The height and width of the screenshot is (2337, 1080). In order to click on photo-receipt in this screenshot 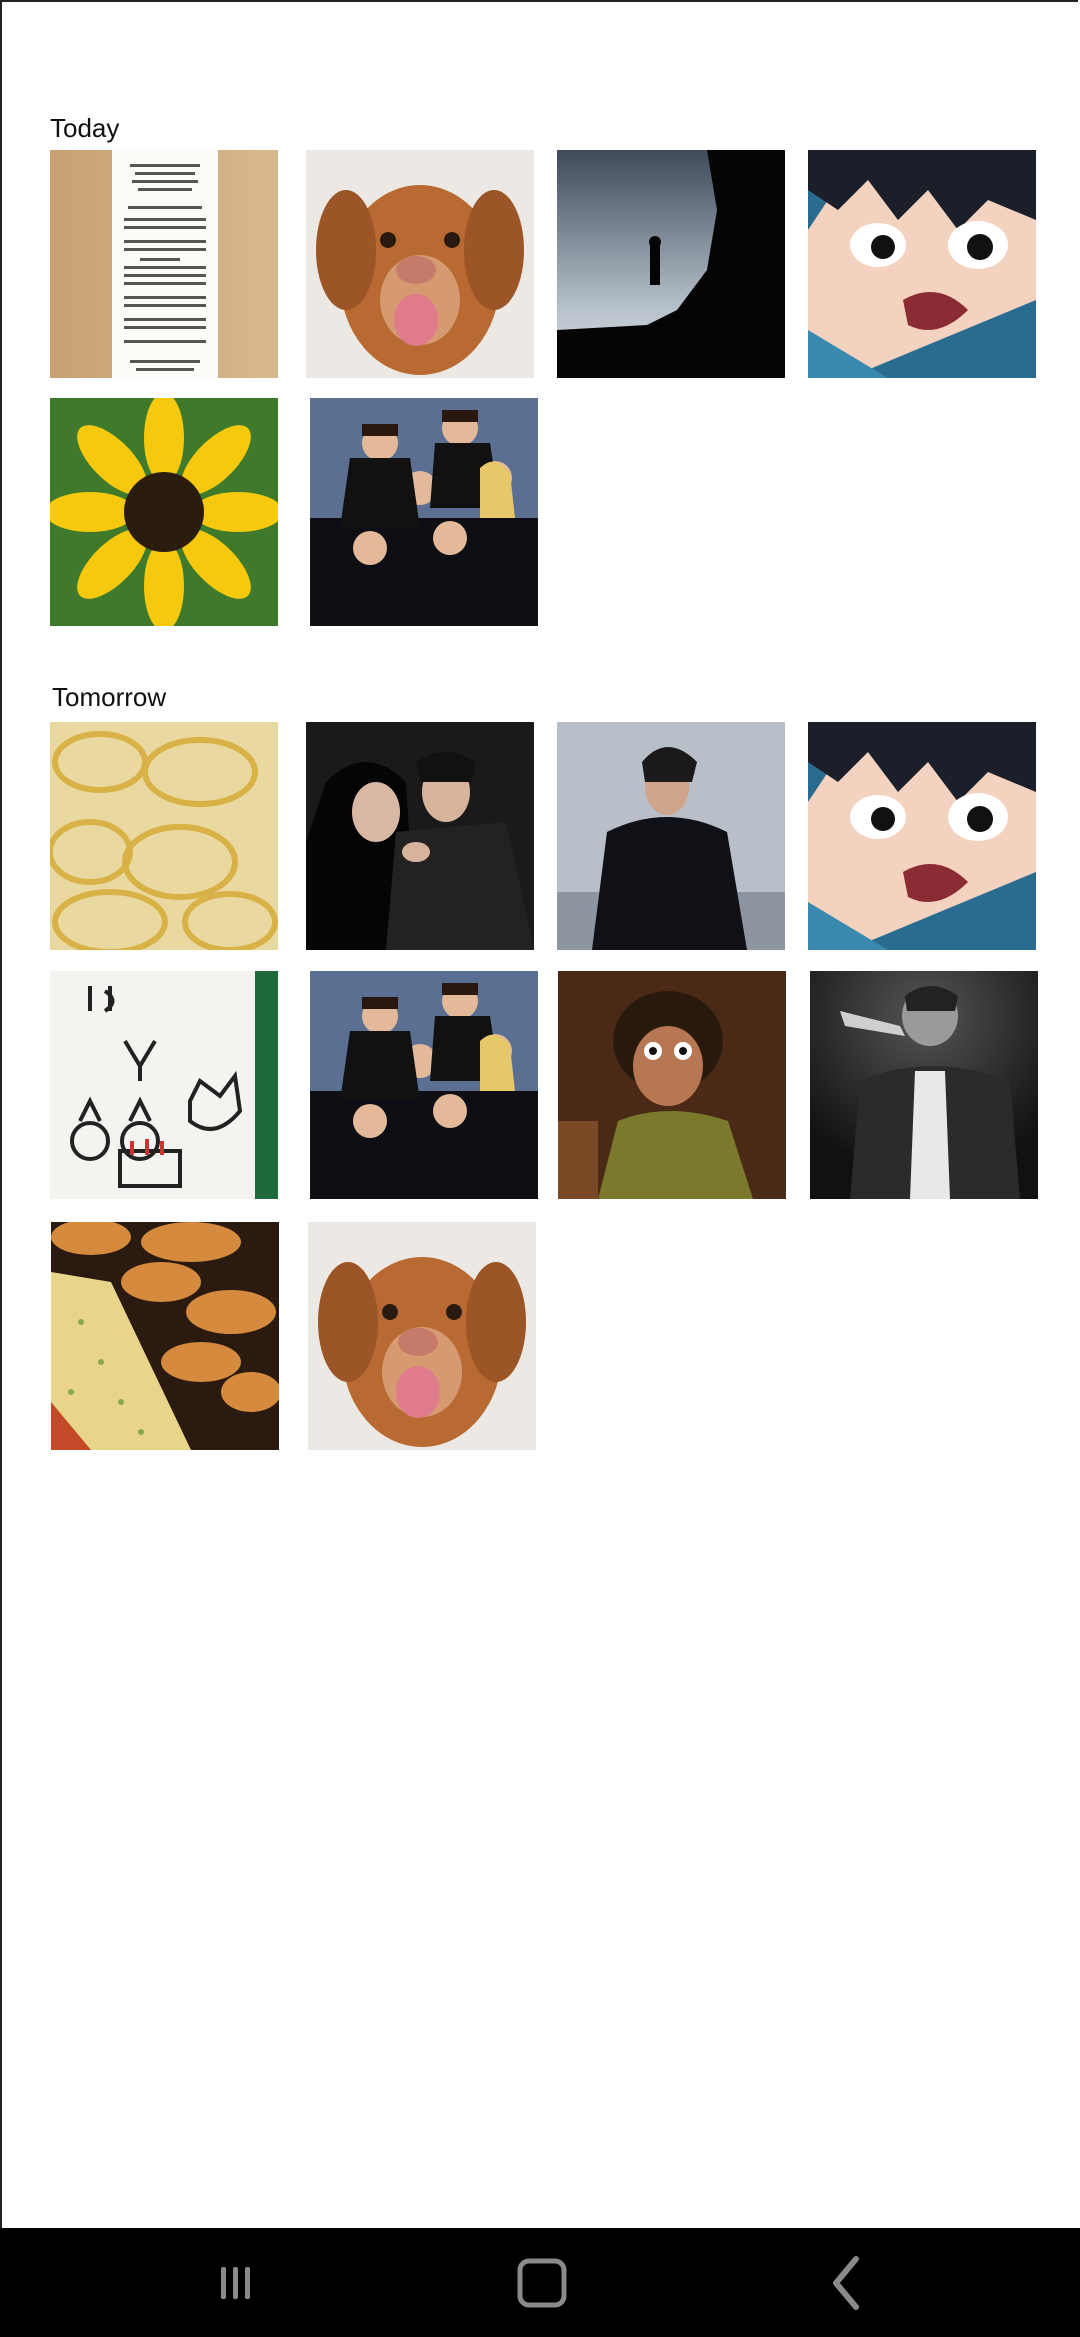, I will do `click(164, 264)`.